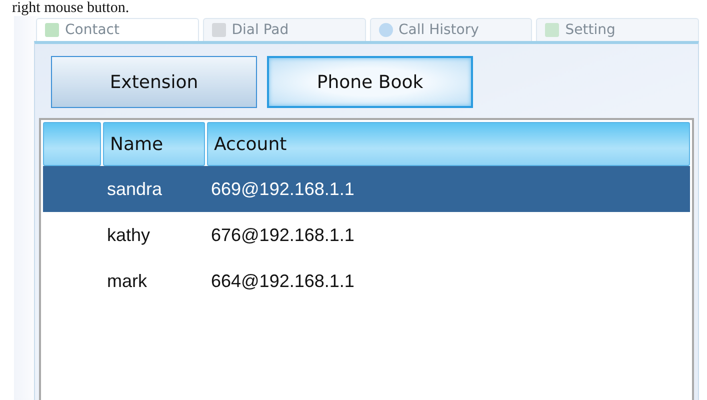 Image resolution: width=707 pixels, height=400 pixels. I want to click on name-cell-text: mark, so click(127, 281).